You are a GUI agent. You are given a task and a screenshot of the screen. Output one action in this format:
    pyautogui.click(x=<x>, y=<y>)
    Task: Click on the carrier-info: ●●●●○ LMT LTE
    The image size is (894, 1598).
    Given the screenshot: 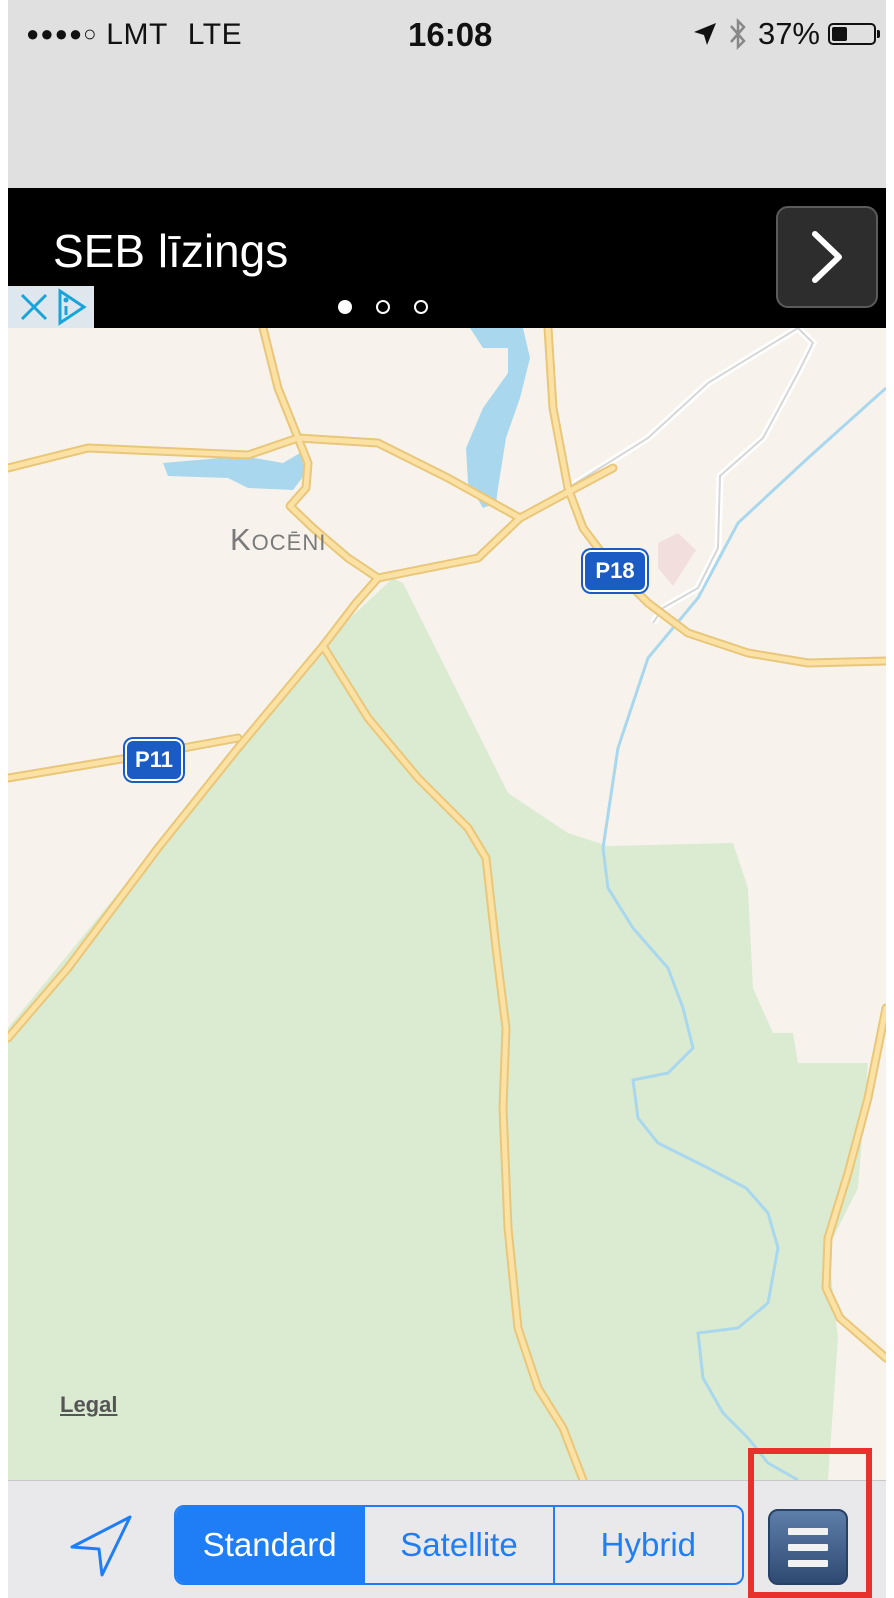 What is the action you would take?
    pyautogui.click(x=134, y=35)
    